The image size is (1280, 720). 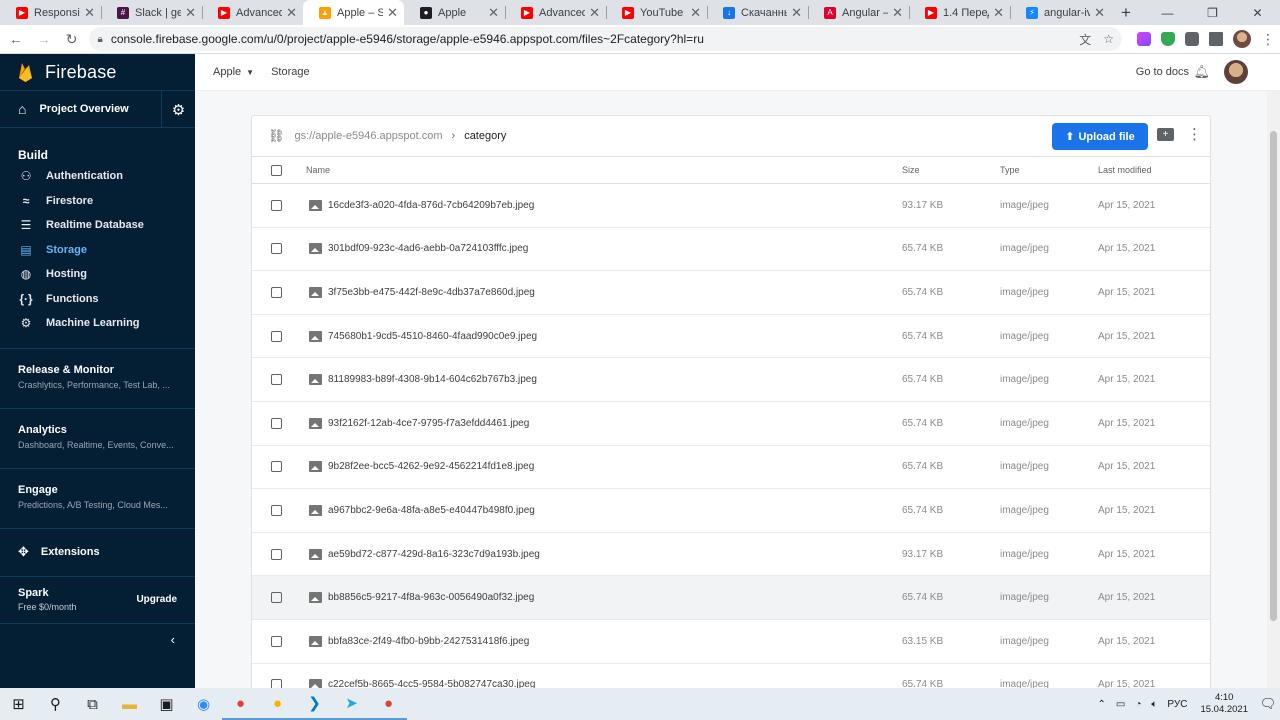 I want to click on collapse-sidebar-icon: ‹, so click(x=97, y=638).